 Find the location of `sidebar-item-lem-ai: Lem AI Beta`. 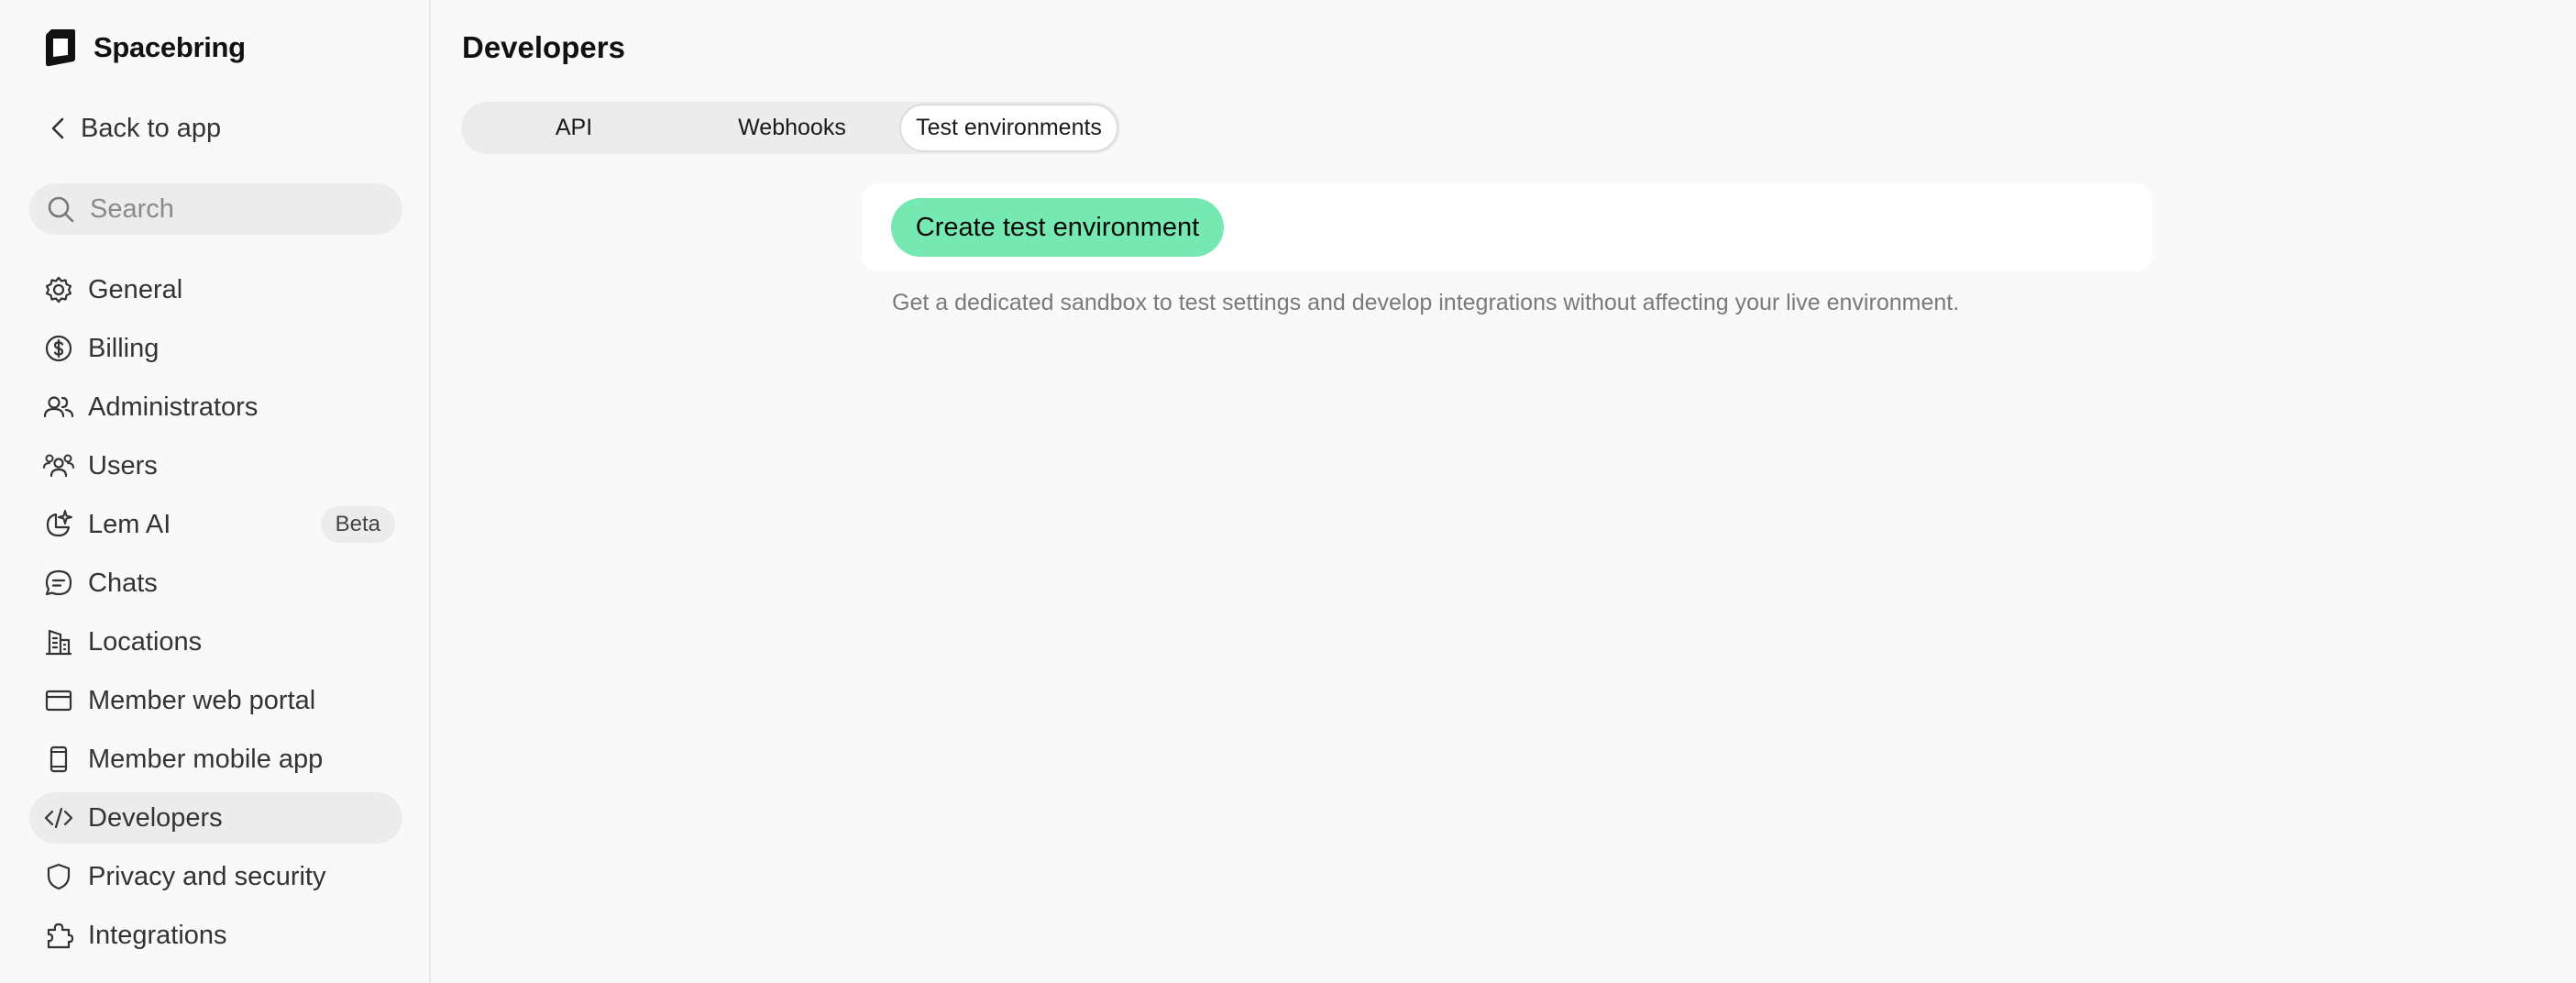

sidebar-item-lem-ai: Lem AI Beta is located at coordinates (216, 524).